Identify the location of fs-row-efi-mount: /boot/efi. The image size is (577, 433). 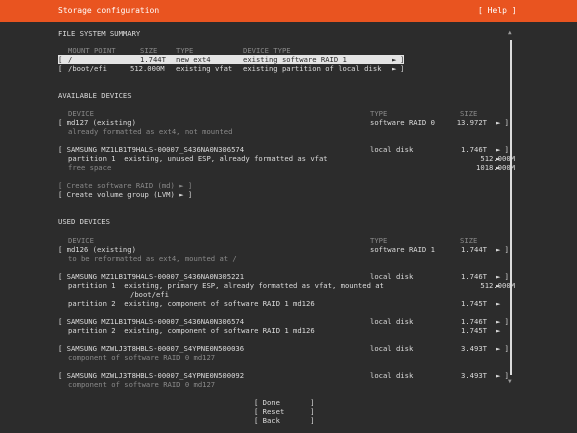
(87, 68).